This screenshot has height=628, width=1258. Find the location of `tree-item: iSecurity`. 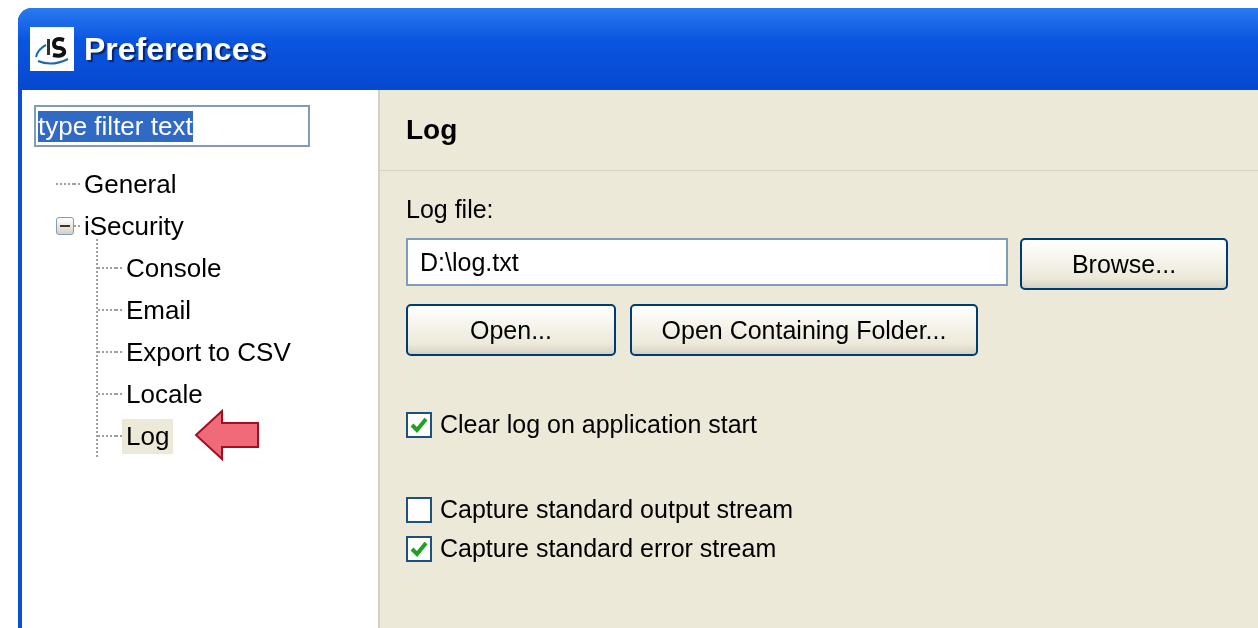

tree-item: iSecurity is located at coordinates (134, 226).